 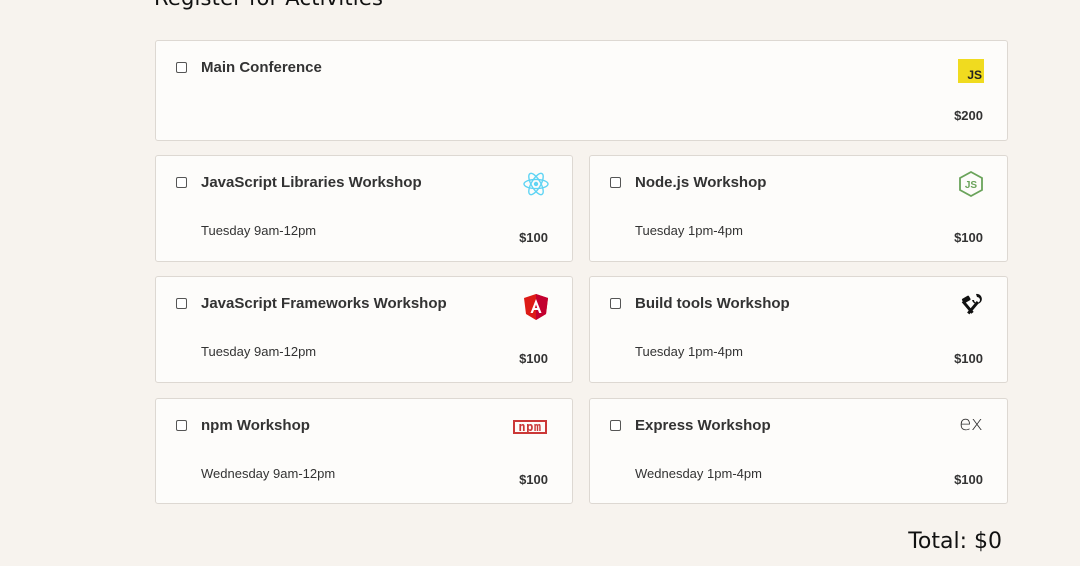 I want to click on activity-title: Main Conference, so click(x=261, y=67).